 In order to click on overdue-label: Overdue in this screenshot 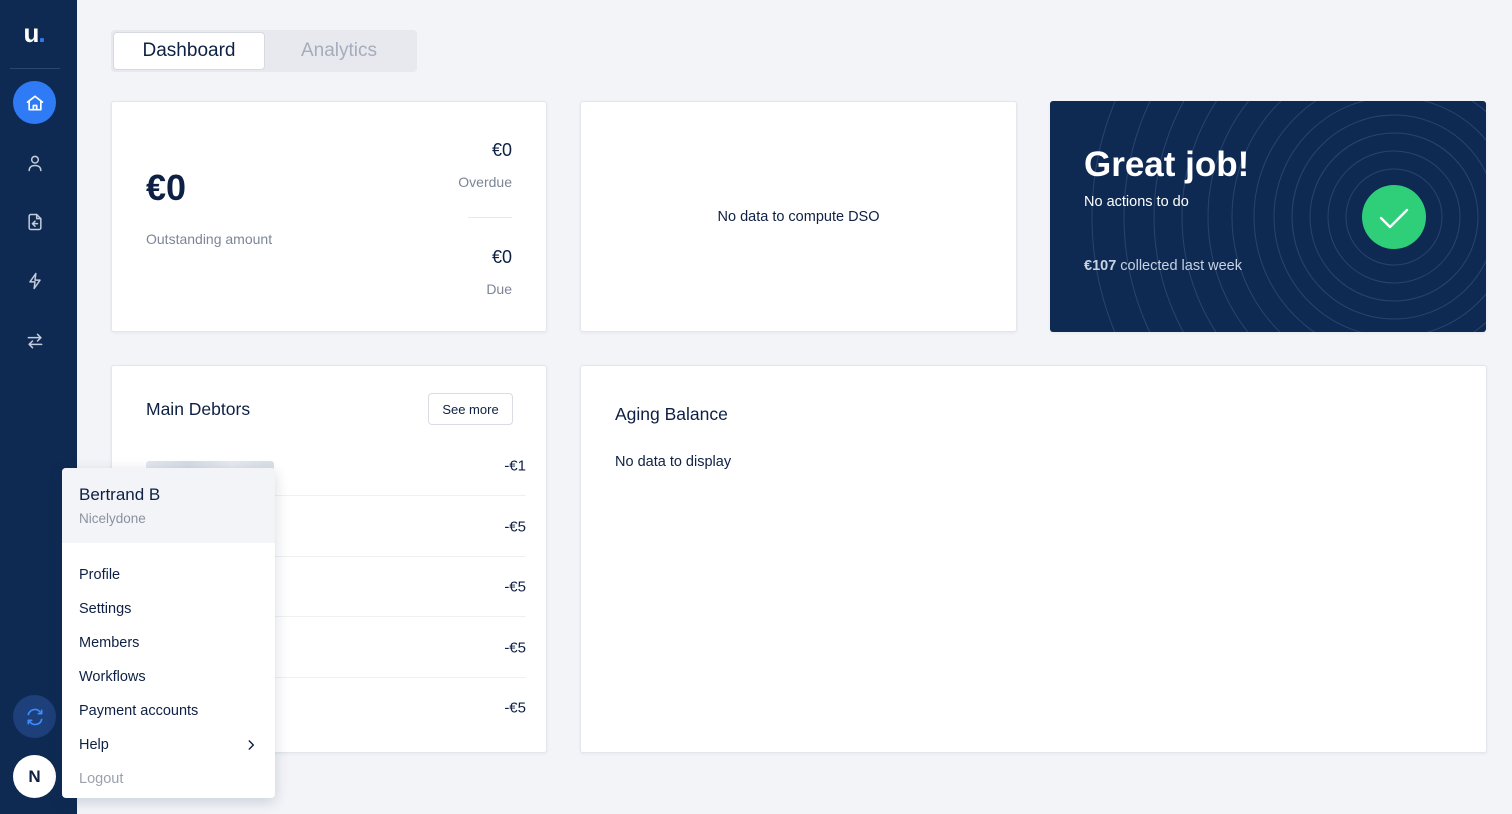, I will do `click(485, 182)`.